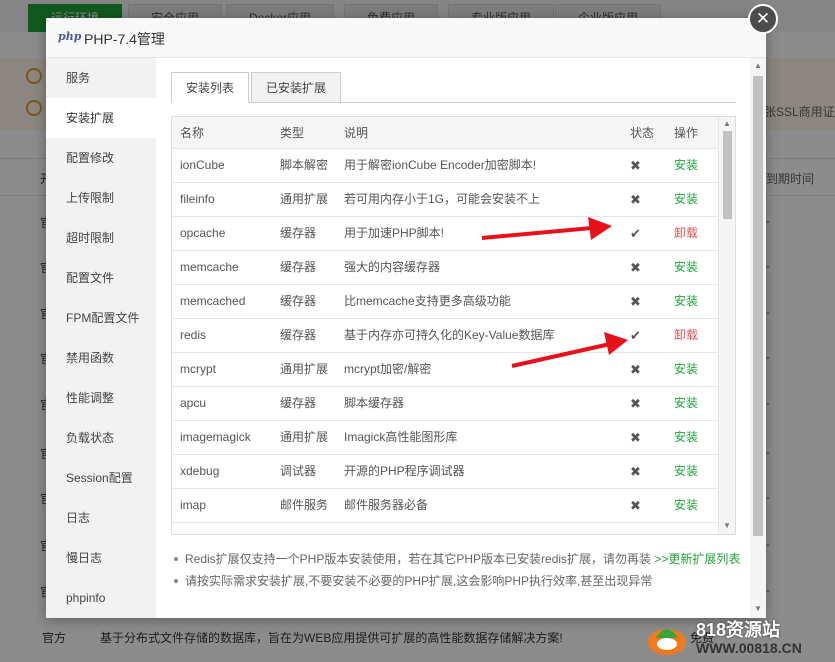  What do you see at coordinates (667, 642) in the screenshot?
I see `watermark-logo-icon` at bounding box center [667, 642].